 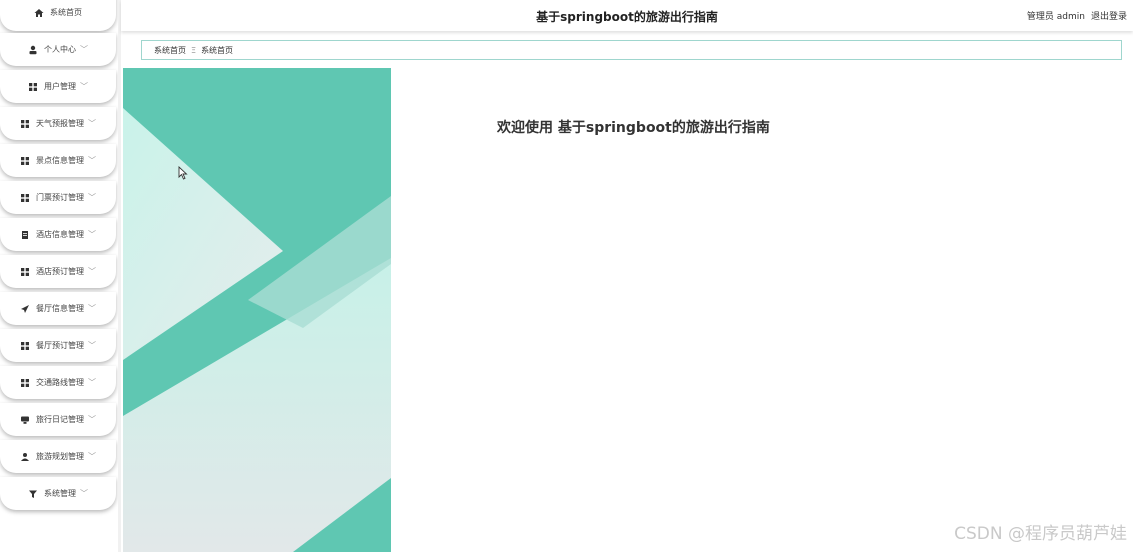 I want to click on mouse-cursor-icon, so click(x=183, y=174).